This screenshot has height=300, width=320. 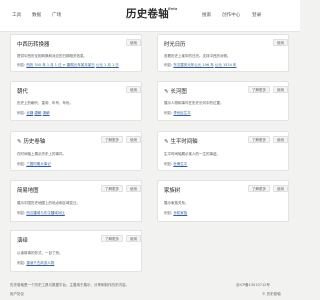 What do you see at coordinates (41, 154) in the screenshot?
I see `card-description: 在时间轴上展示历史上的事件。` at bounding box center [41, 154].